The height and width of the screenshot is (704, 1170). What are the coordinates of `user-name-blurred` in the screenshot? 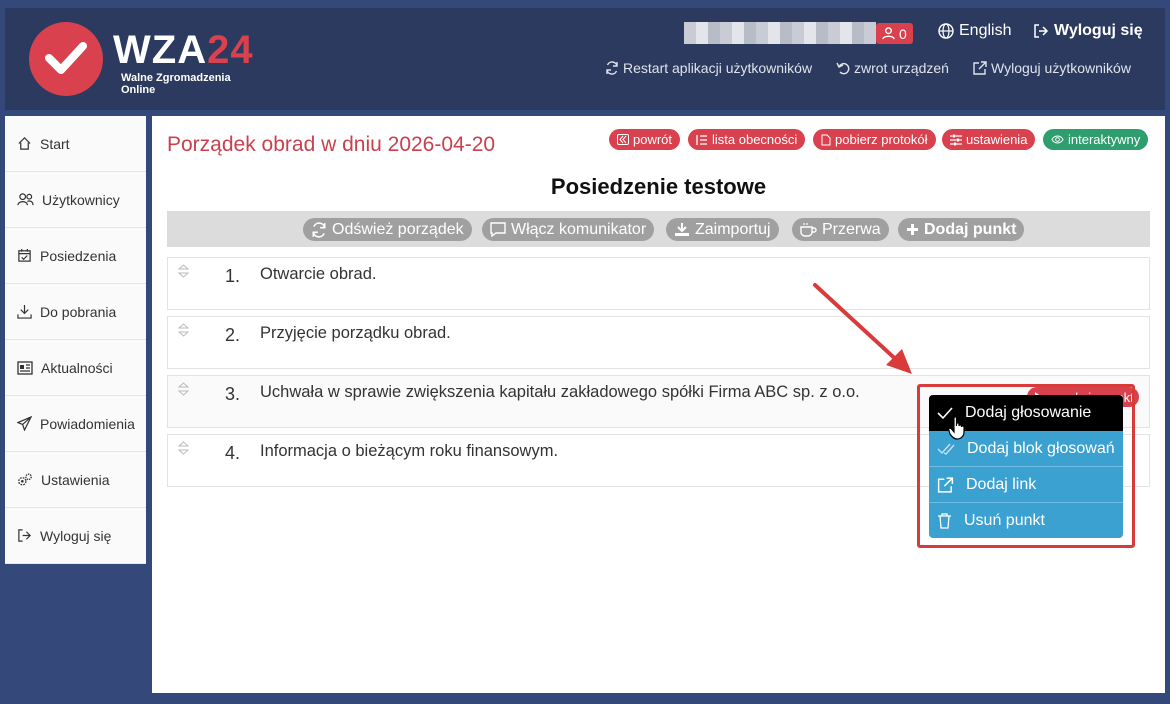 It's located at (780, 33).